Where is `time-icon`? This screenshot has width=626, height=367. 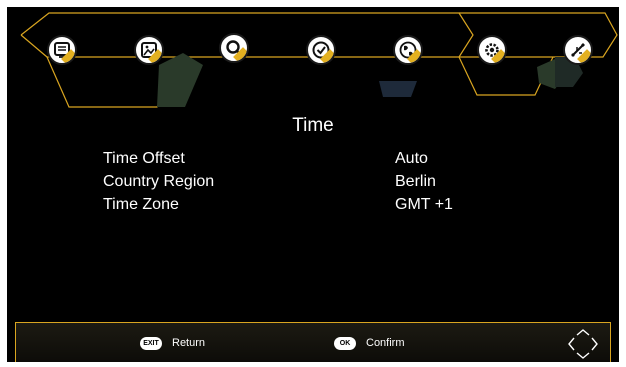 time-icon is located at coordinates (321, 50).